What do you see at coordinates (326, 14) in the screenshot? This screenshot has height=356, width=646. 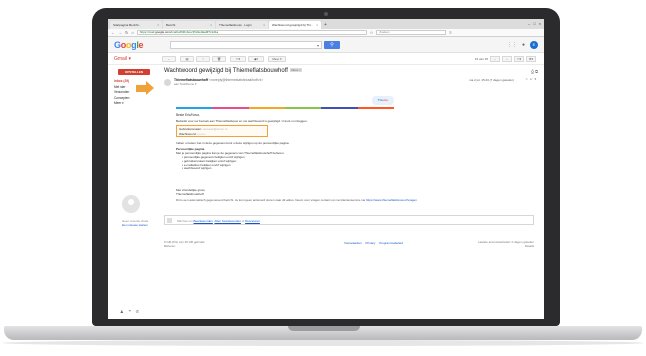 I see `webcam` at bounding box center [326, 14].